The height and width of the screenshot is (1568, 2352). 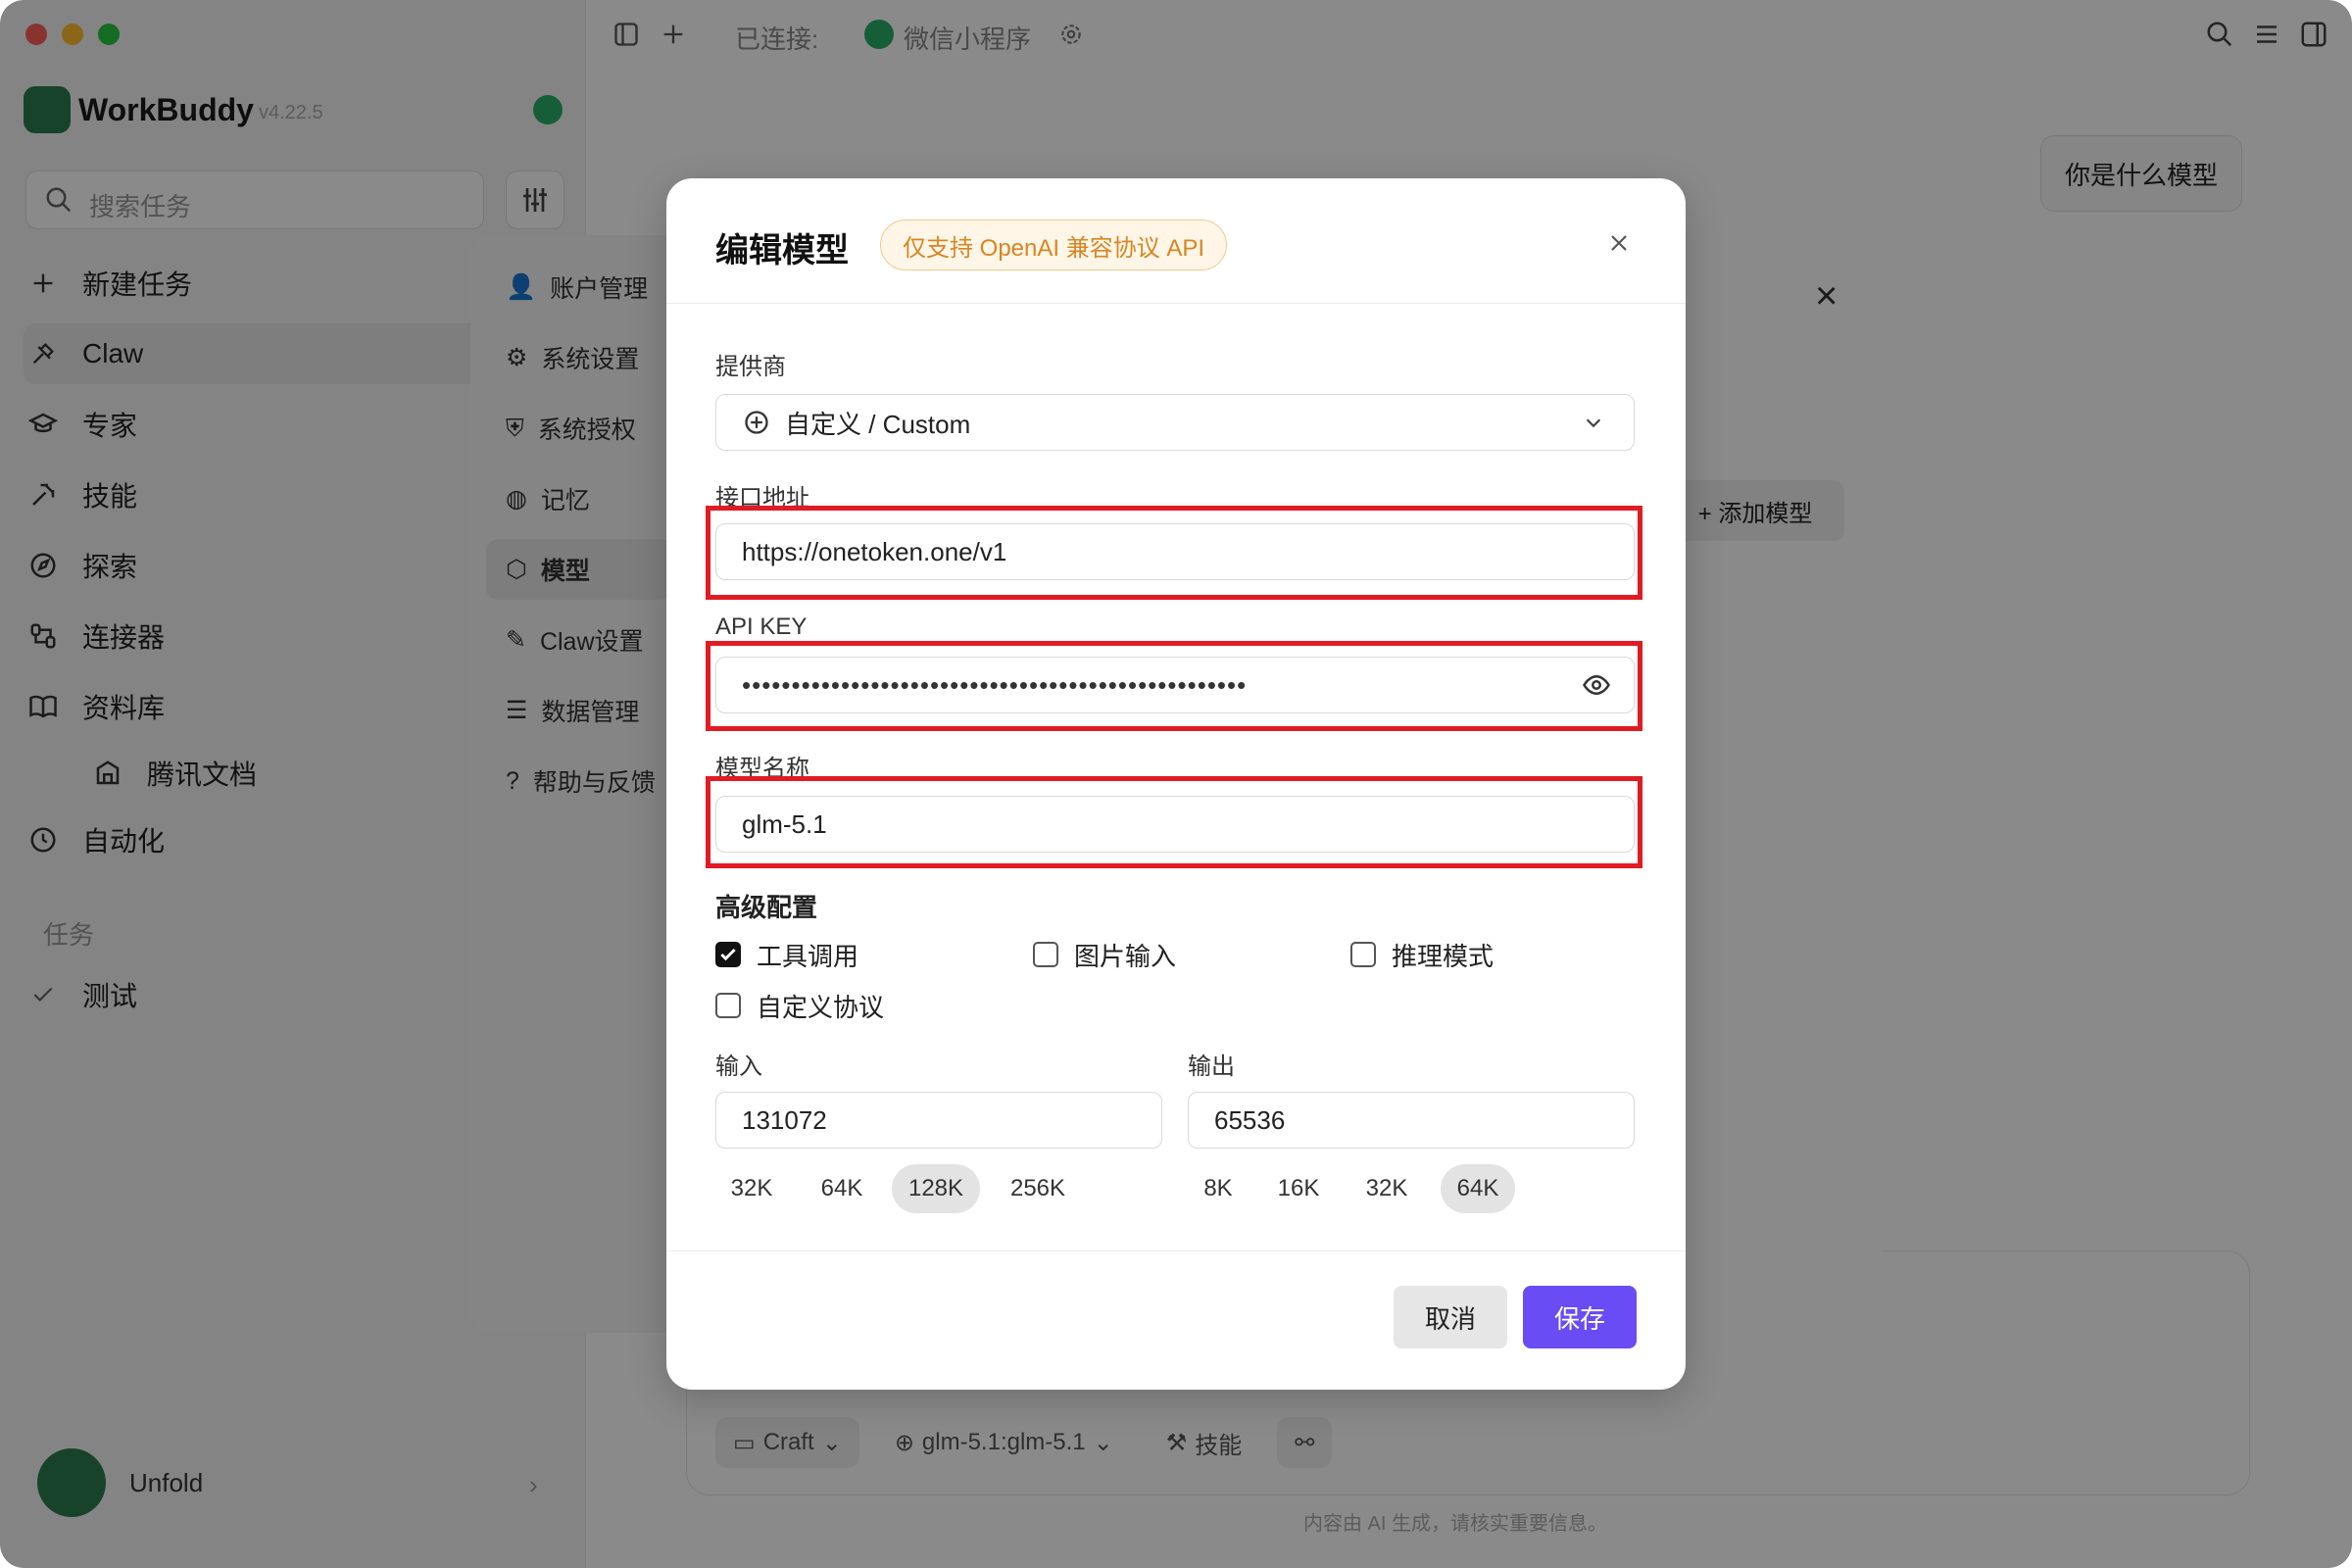 I want to click on input-preset-32k: 32K, so click(x=751, y=1188).